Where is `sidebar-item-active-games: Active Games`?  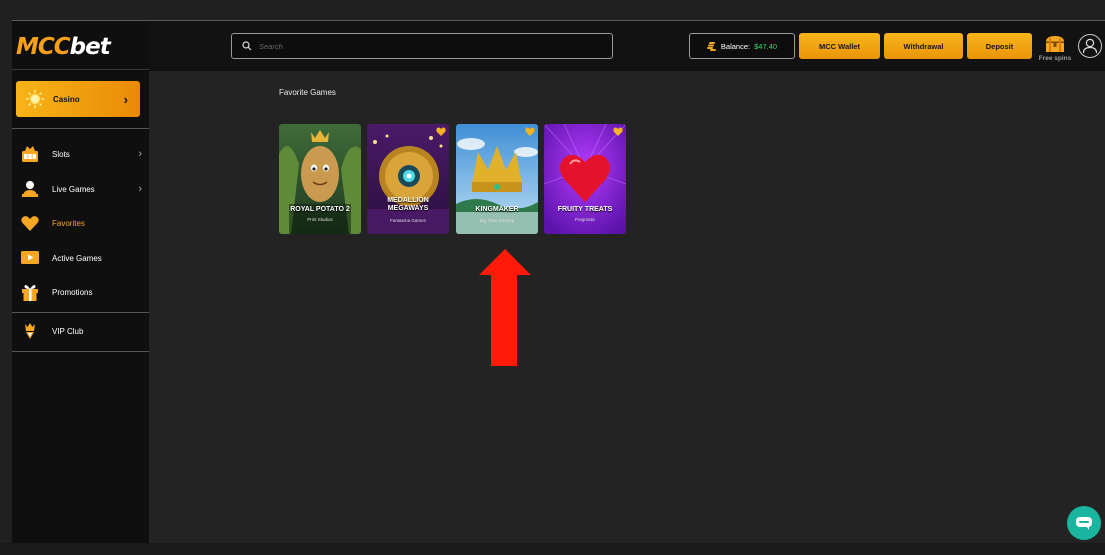 sidebar-item-active-games: Active Games is located at coordinates (81, 258).